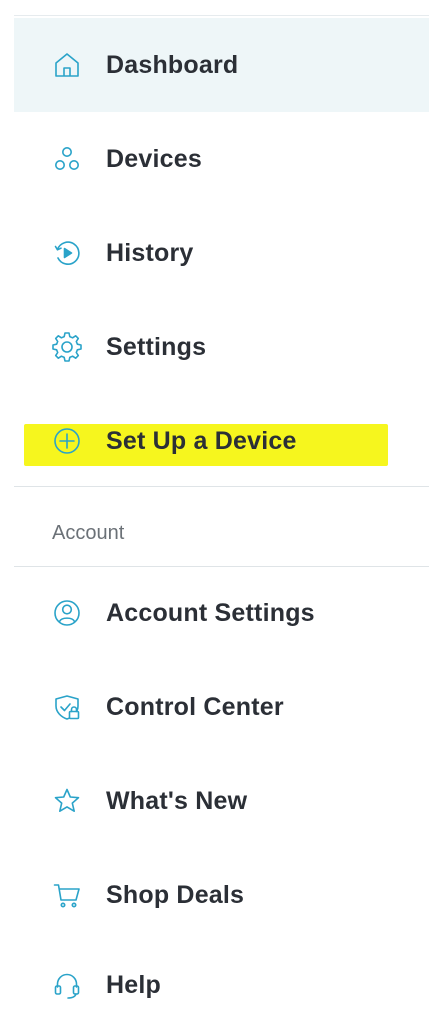 The image size is (429, 1032). I want to click on cart-icon, so click(67, 895).